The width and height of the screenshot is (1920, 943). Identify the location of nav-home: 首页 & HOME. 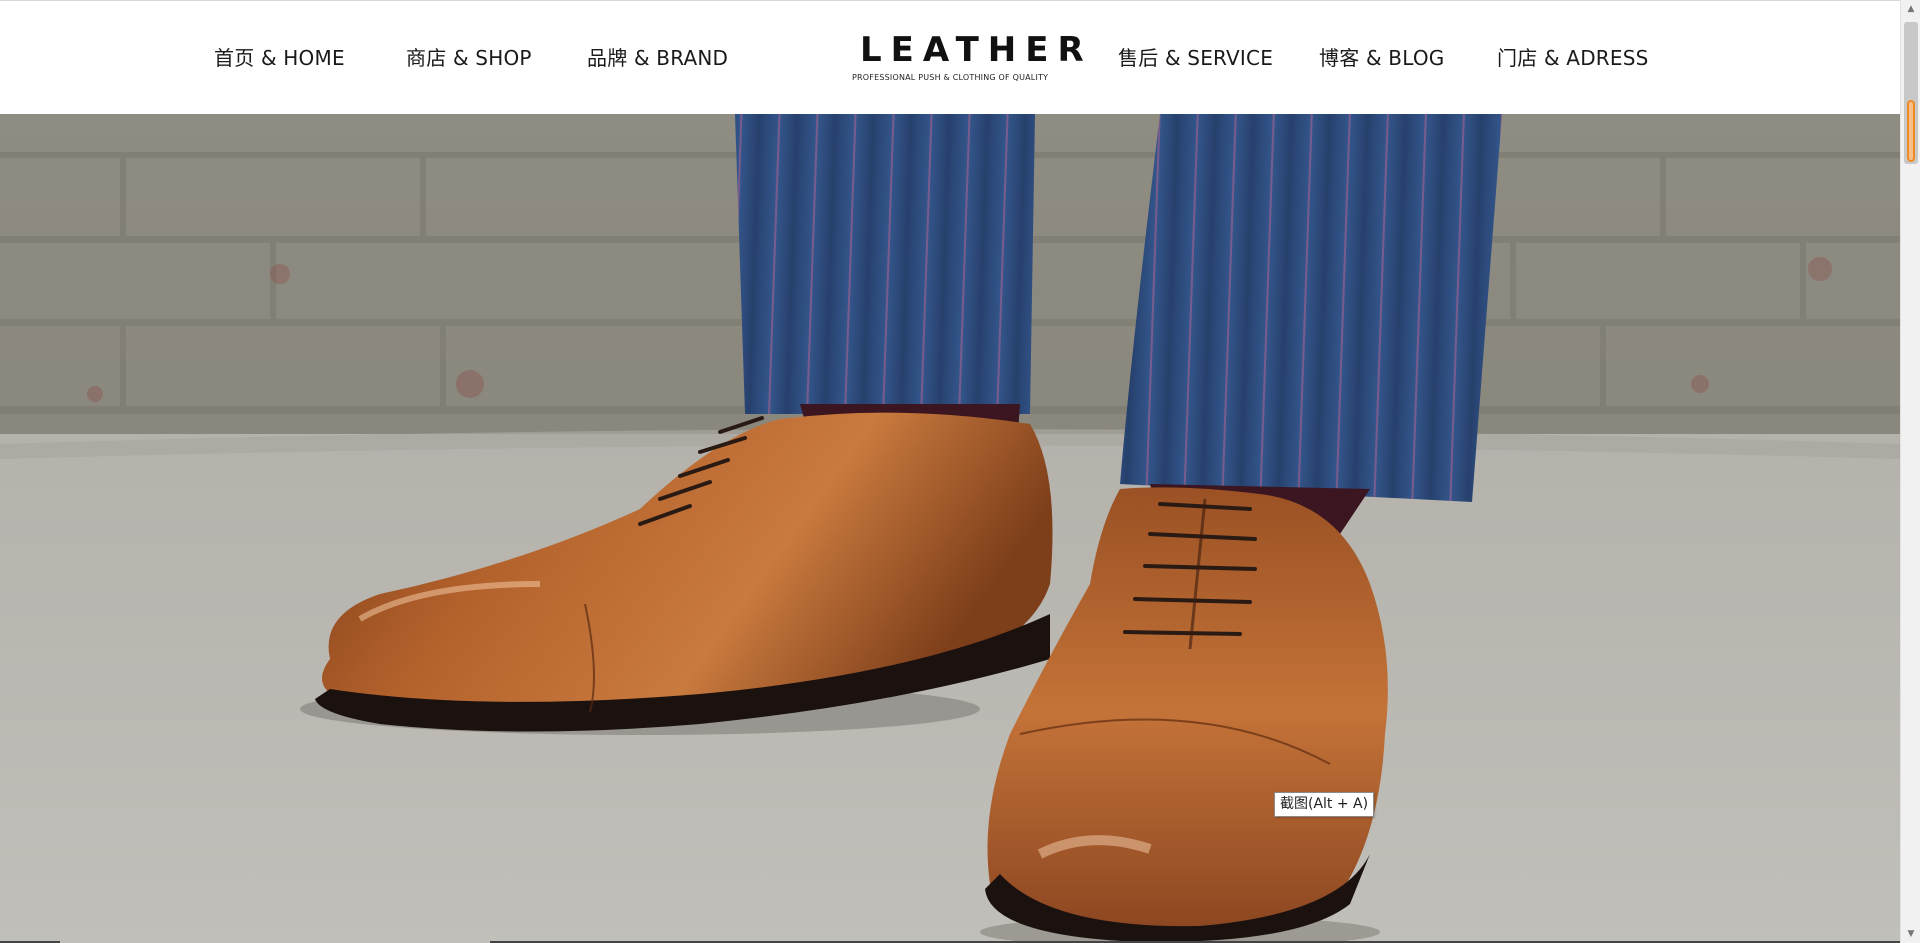
(279, 58).